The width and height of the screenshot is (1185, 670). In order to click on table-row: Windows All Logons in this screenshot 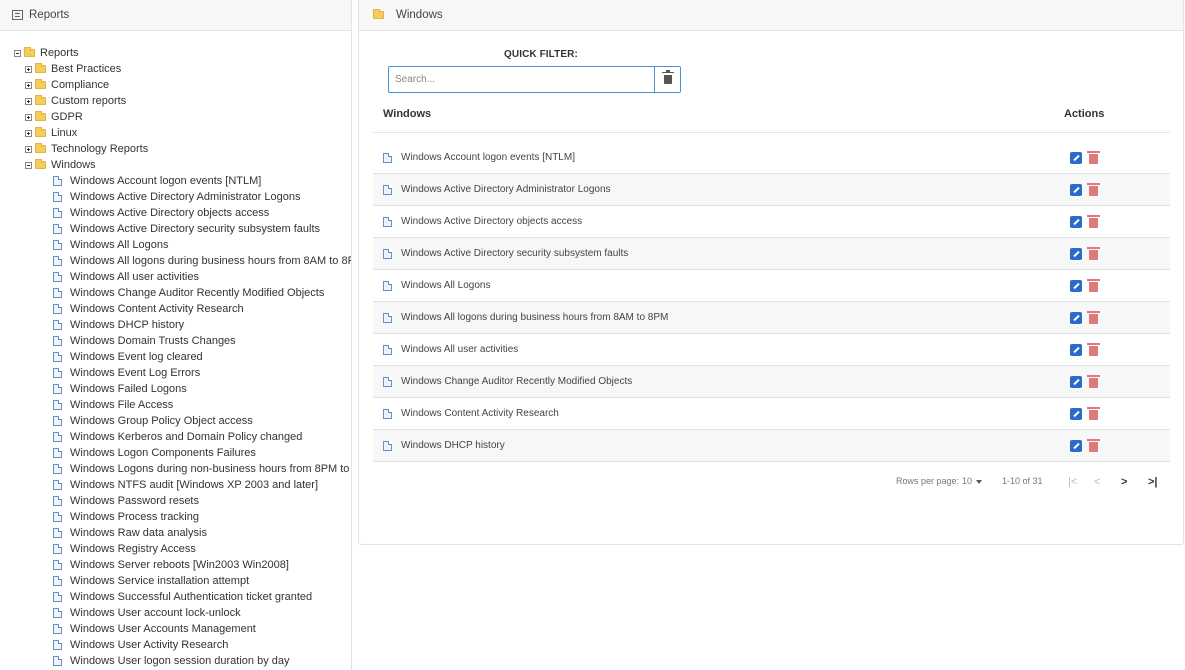, I will do `click(771, 286)`.